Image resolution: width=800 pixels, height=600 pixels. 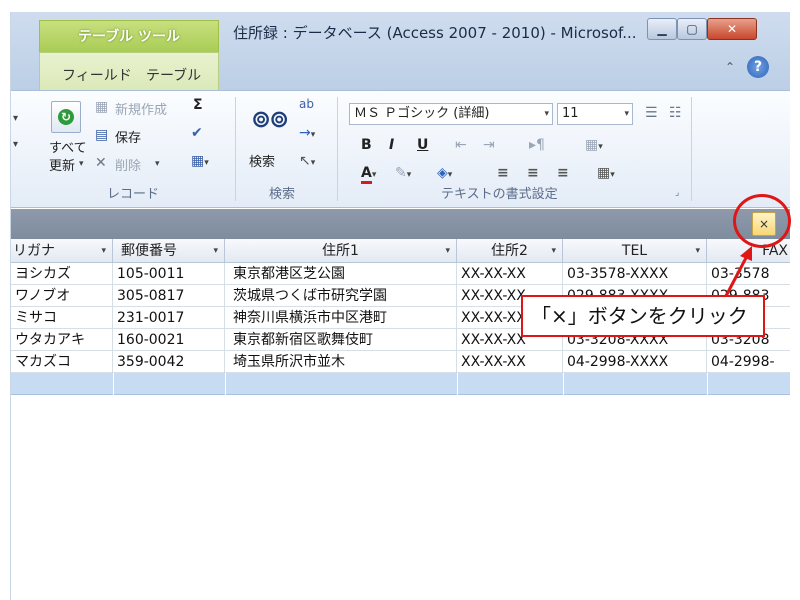 What do you see at coordinates (62, 296) in the screenshot?
I see `furigana-cell: ワノブオ` at bounding box center [62, 296].